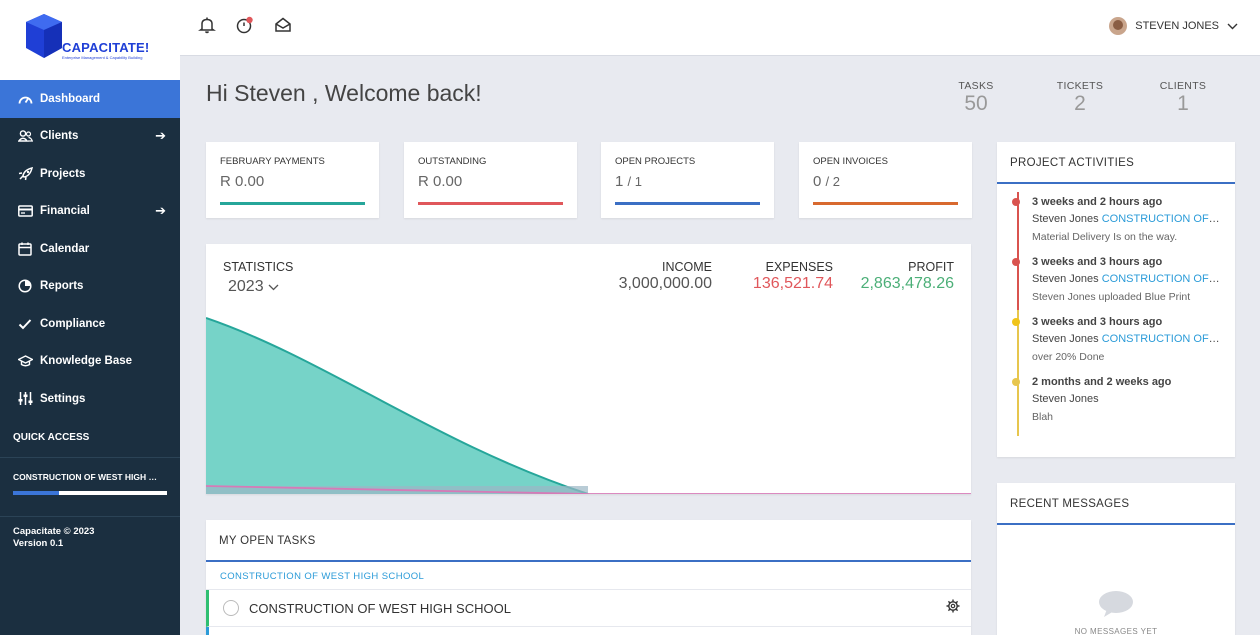  Describe the element at coordinates (25, 286) in the screenshot. I see `reports-icon` at that location.